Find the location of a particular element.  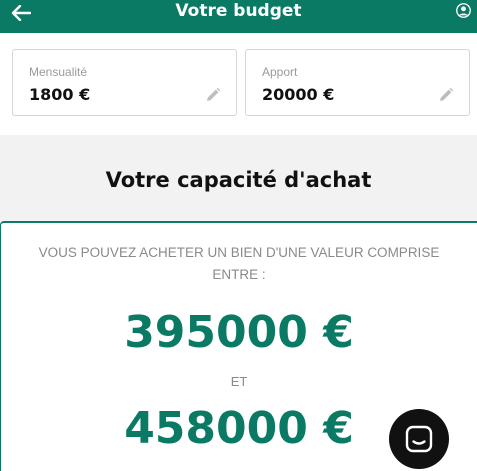

app-header: Votre budget is located at coordinates (238, 16).